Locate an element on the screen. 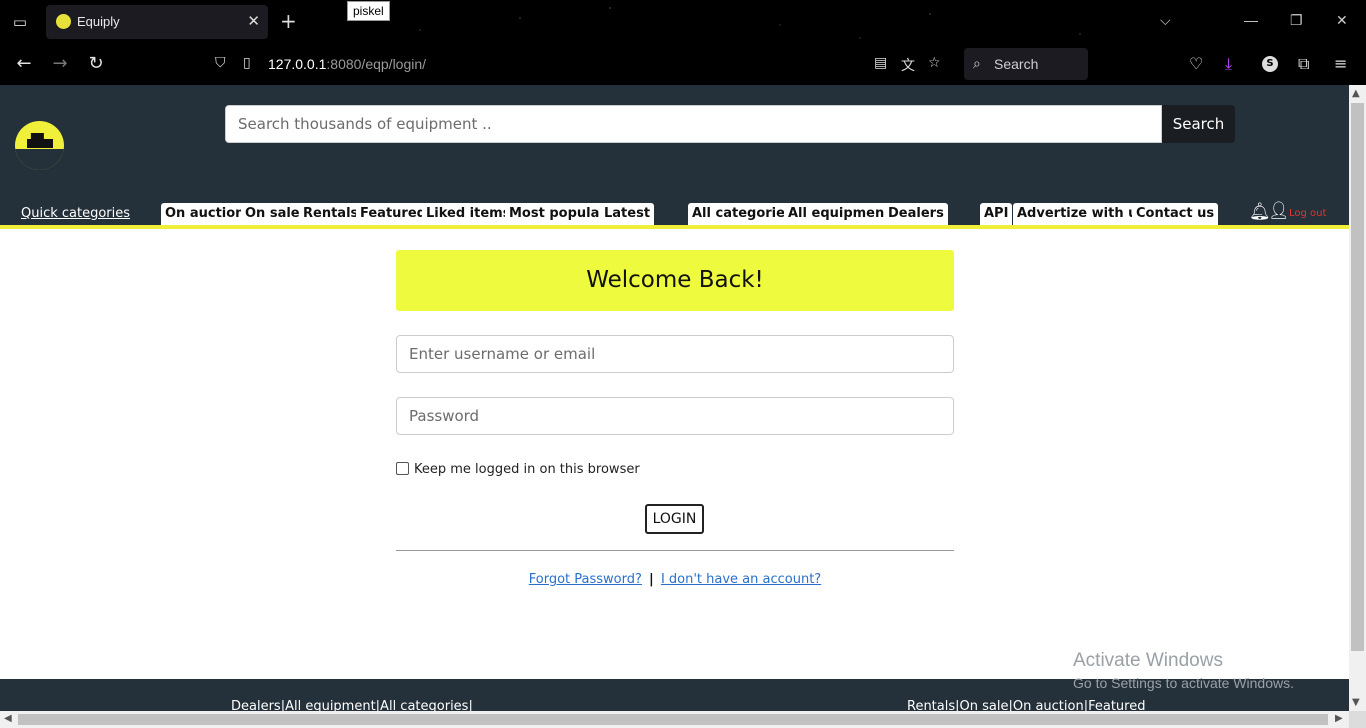 This screenshot has height=728, width=1366. browser-tab: Equiply ✕ is located at coordinates (157, 22).